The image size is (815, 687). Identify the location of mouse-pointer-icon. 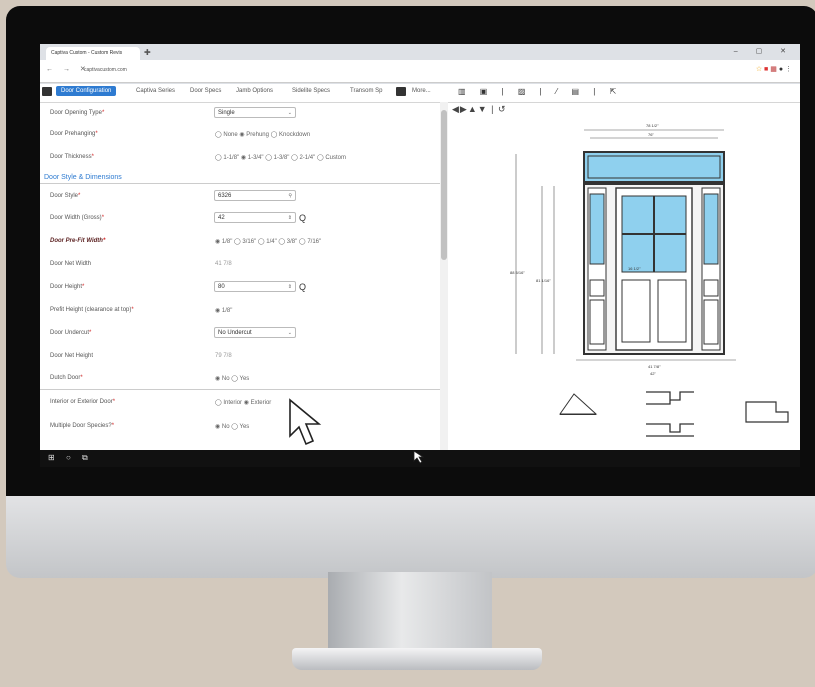
(419, 457).